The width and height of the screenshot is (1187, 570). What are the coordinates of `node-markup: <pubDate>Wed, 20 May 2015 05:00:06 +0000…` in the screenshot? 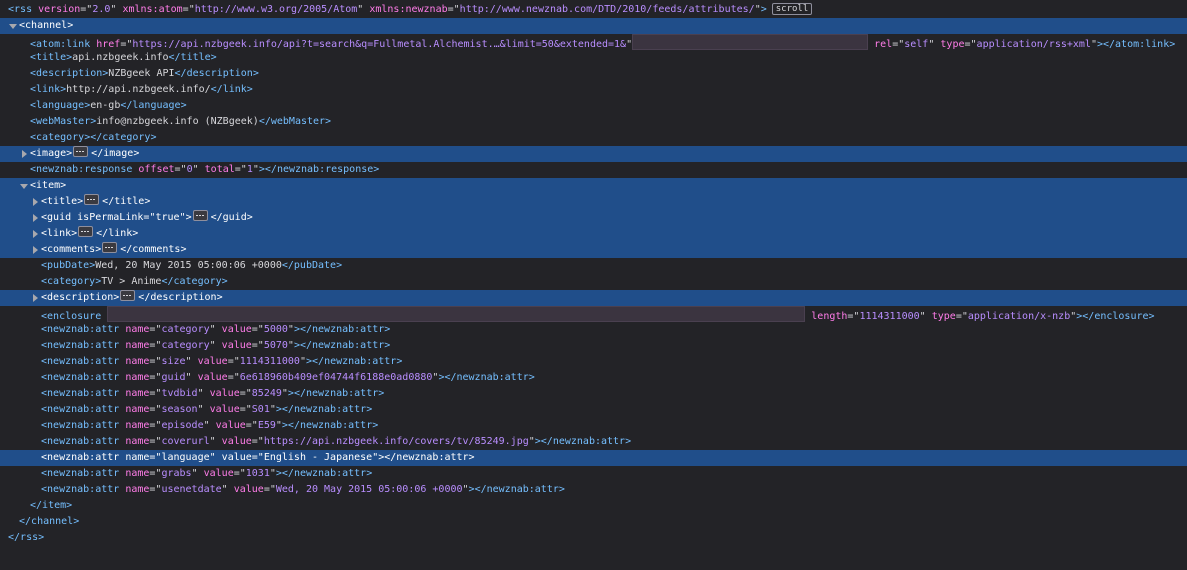 It's located at (191, 266).